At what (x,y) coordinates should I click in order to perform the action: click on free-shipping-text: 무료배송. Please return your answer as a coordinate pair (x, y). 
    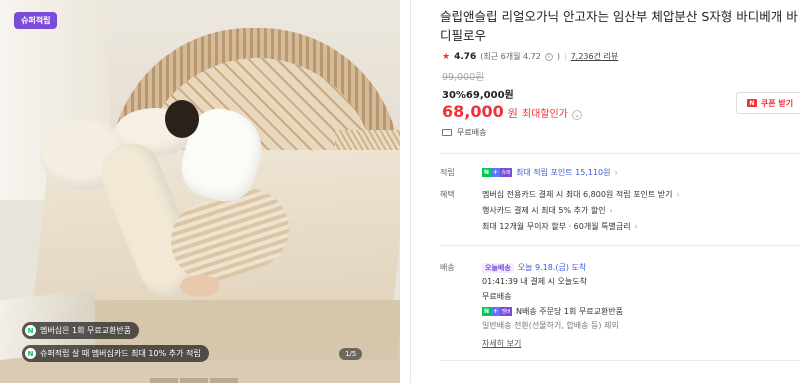
    Looking at the image, I should click on (472, 132).